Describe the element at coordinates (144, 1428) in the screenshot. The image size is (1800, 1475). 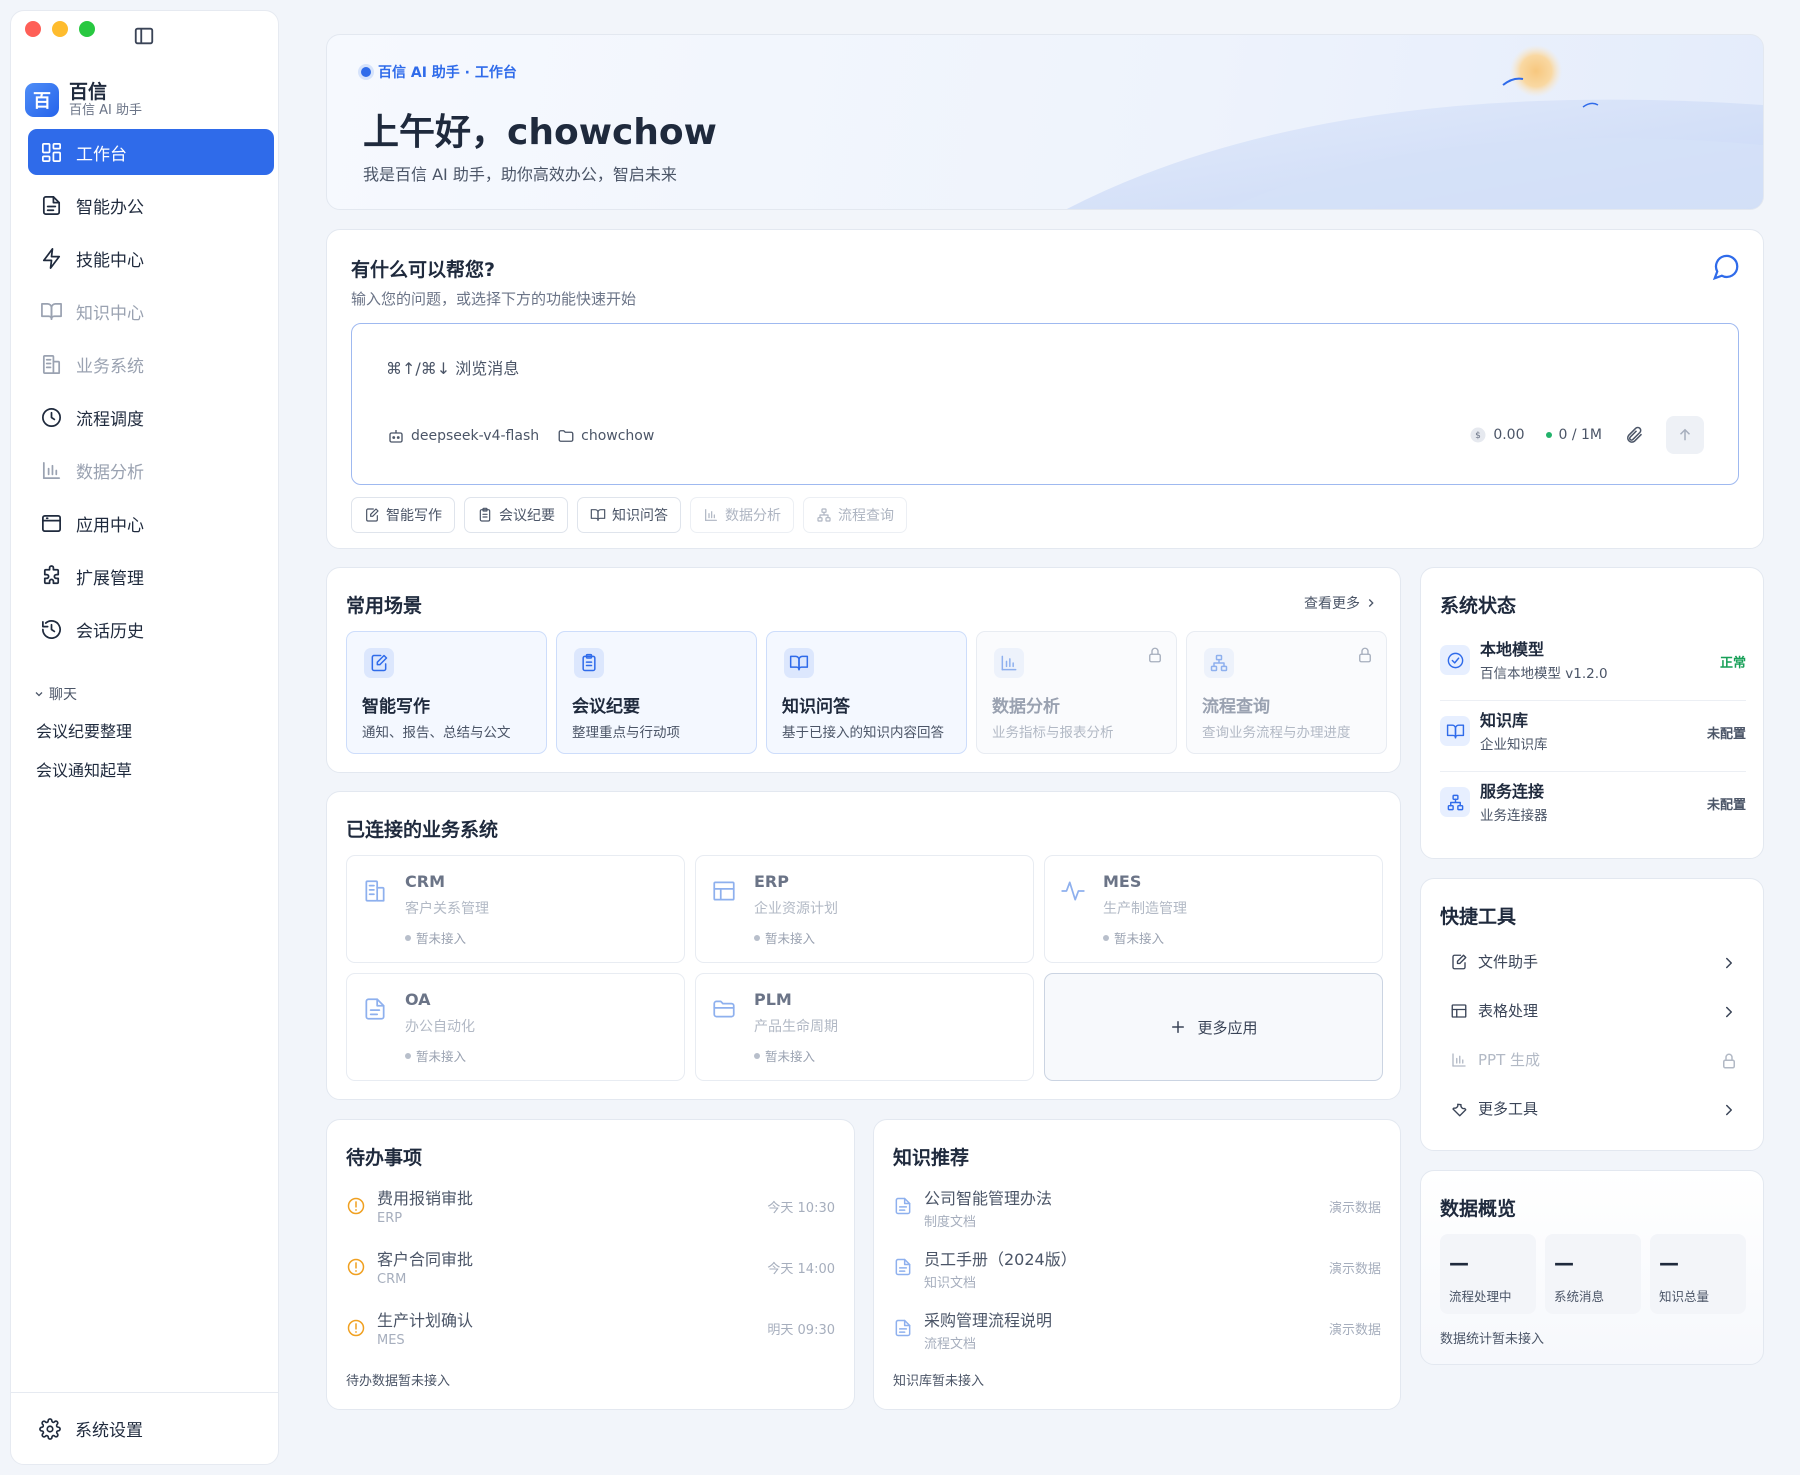
I see `settings-button: 系统设置` at that location.